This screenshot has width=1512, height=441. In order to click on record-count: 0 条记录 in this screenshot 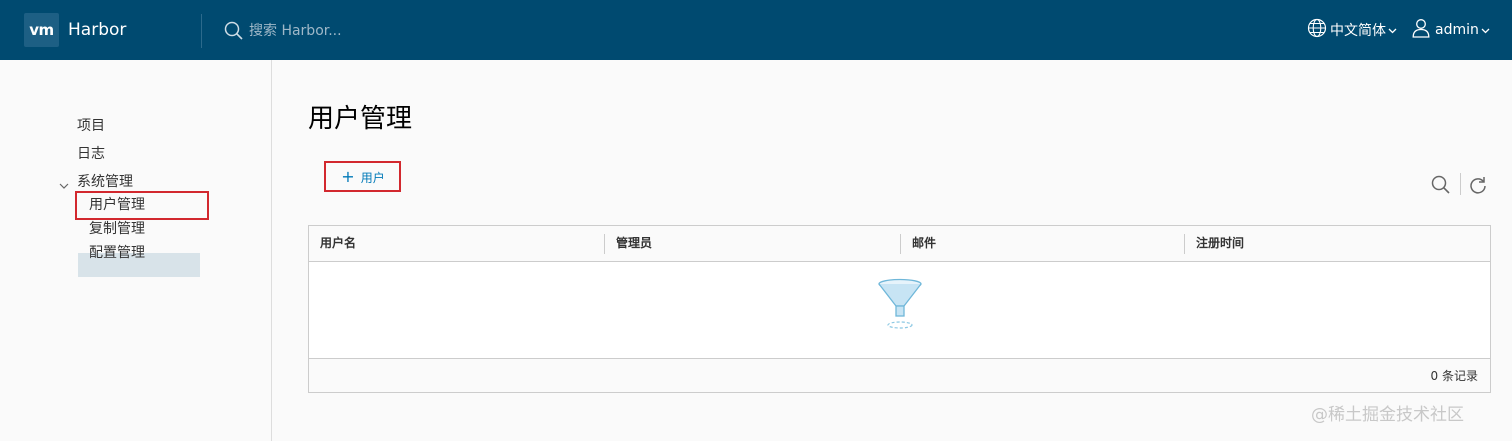, I will do `click(1454, 376)`.